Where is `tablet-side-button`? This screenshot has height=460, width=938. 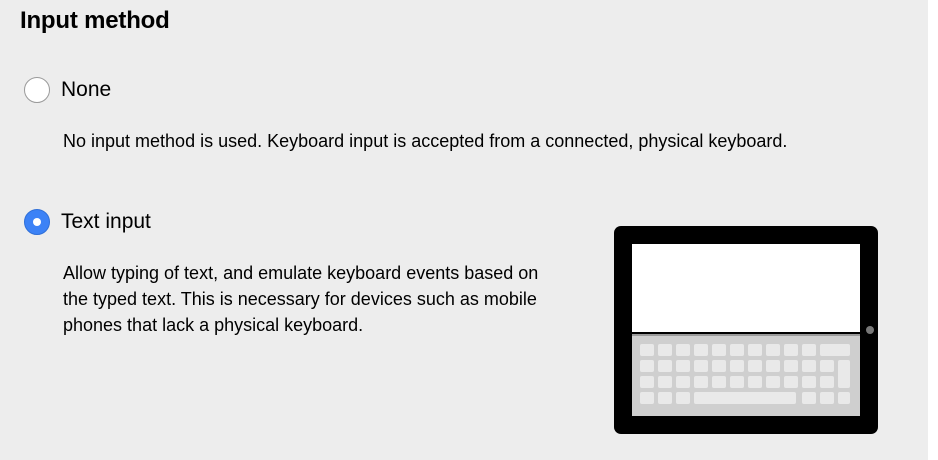 tablet-side-button is located at coordinates (870, 330).